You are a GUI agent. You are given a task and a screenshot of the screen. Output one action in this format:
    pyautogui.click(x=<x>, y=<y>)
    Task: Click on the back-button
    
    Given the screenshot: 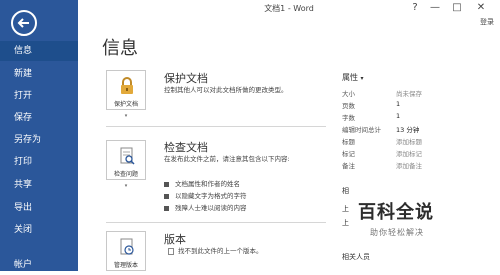 What is the action you would take?
    pyautogui.click(x=24, y=23)
    